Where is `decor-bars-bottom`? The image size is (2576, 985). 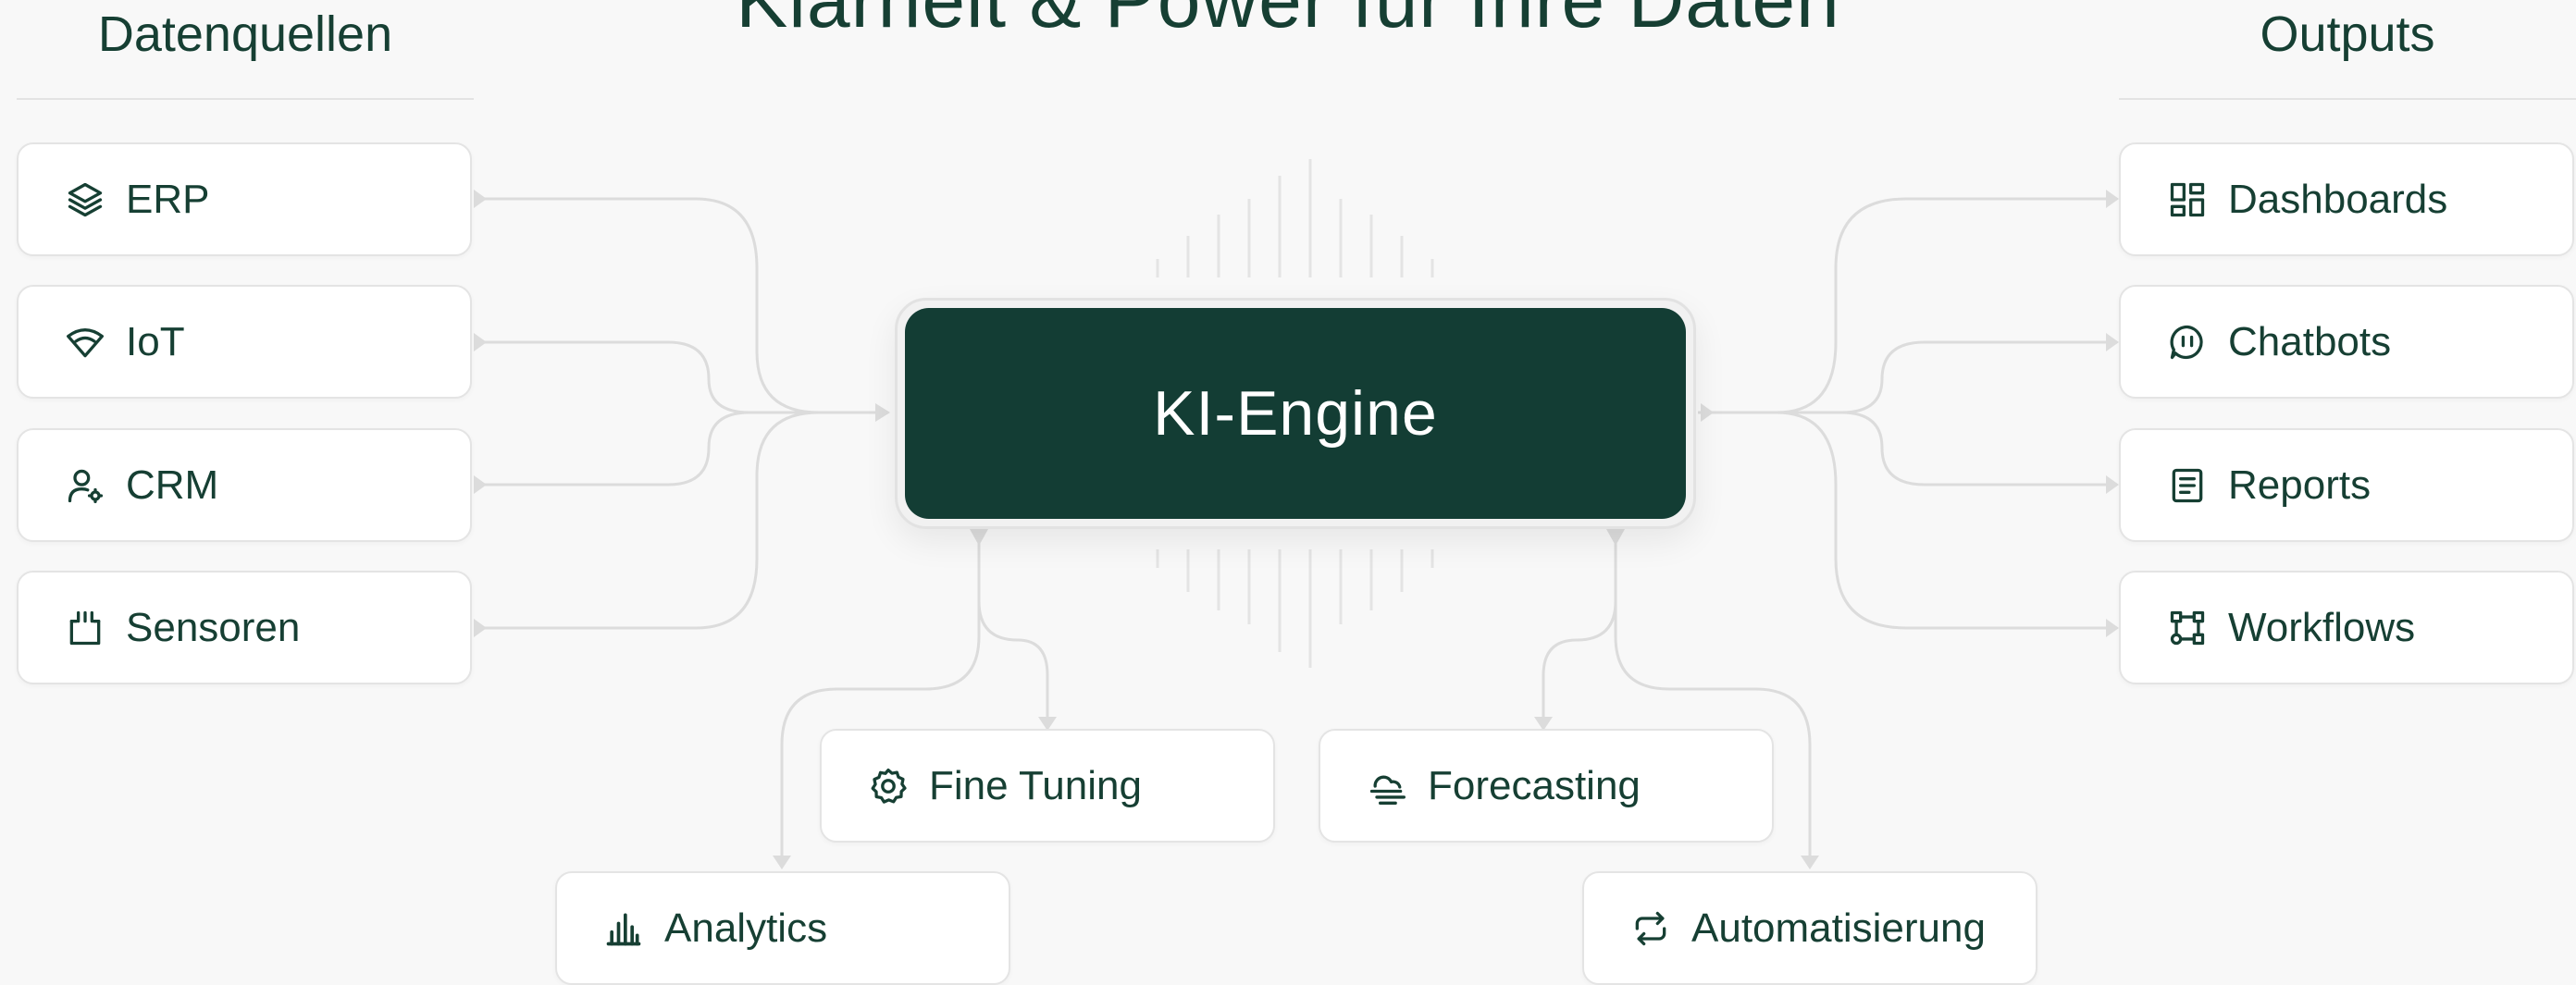 decor-bars-bottom is located at coordinates (1295, 608).